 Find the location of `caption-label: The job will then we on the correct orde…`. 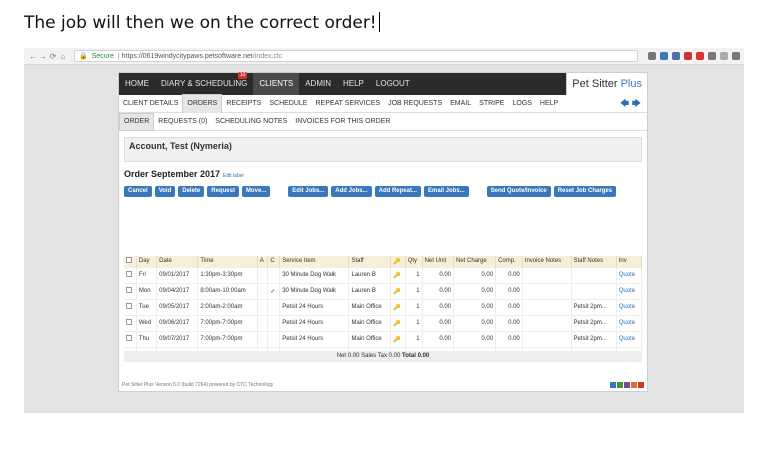

caption-label: The job will then we on the correct orde… is located at coordinates (200, 23).